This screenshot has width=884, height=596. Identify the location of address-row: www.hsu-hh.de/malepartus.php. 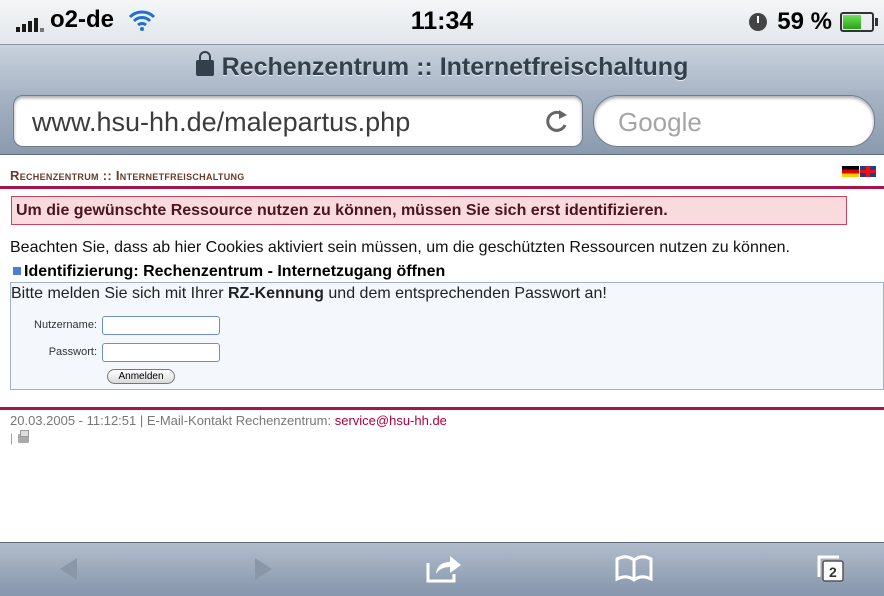
(442, 122).